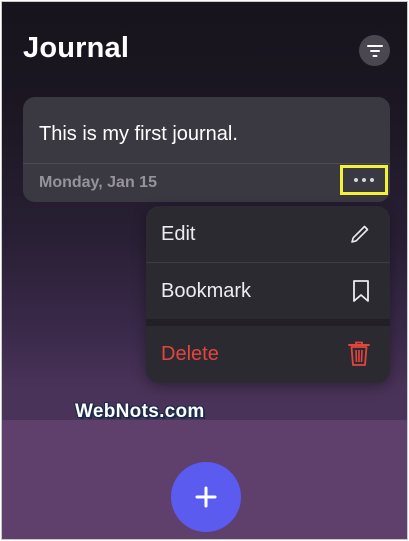  Describe the element at coordinates (138, 134) in the screenshot. I see `entry-text: This is my first journal.` at that location.